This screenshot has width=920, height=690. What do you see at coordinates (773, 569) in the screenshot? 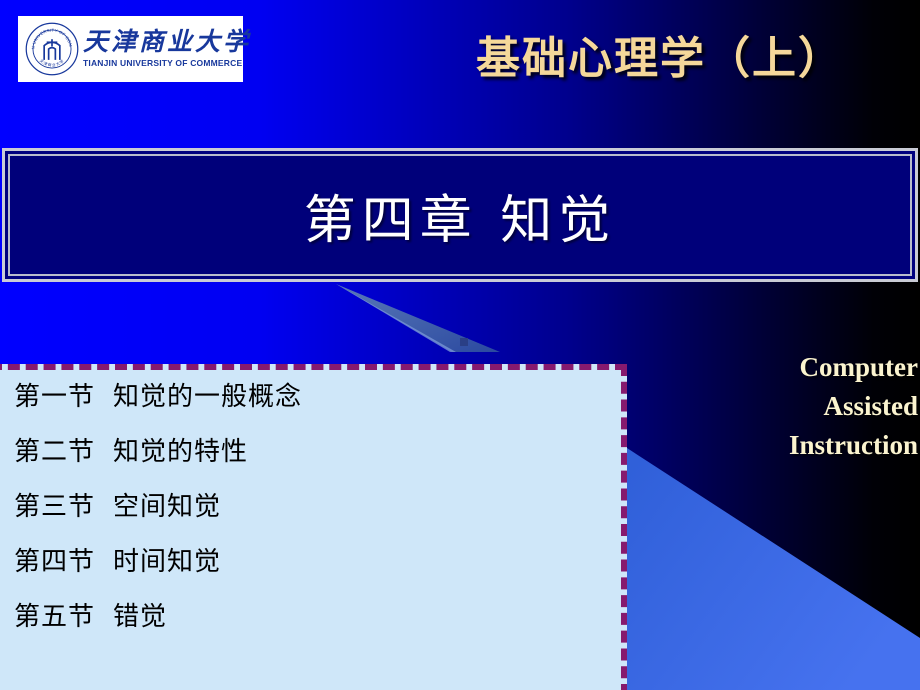
I see `lower-right-triangle` at bounding box center [773, 569].